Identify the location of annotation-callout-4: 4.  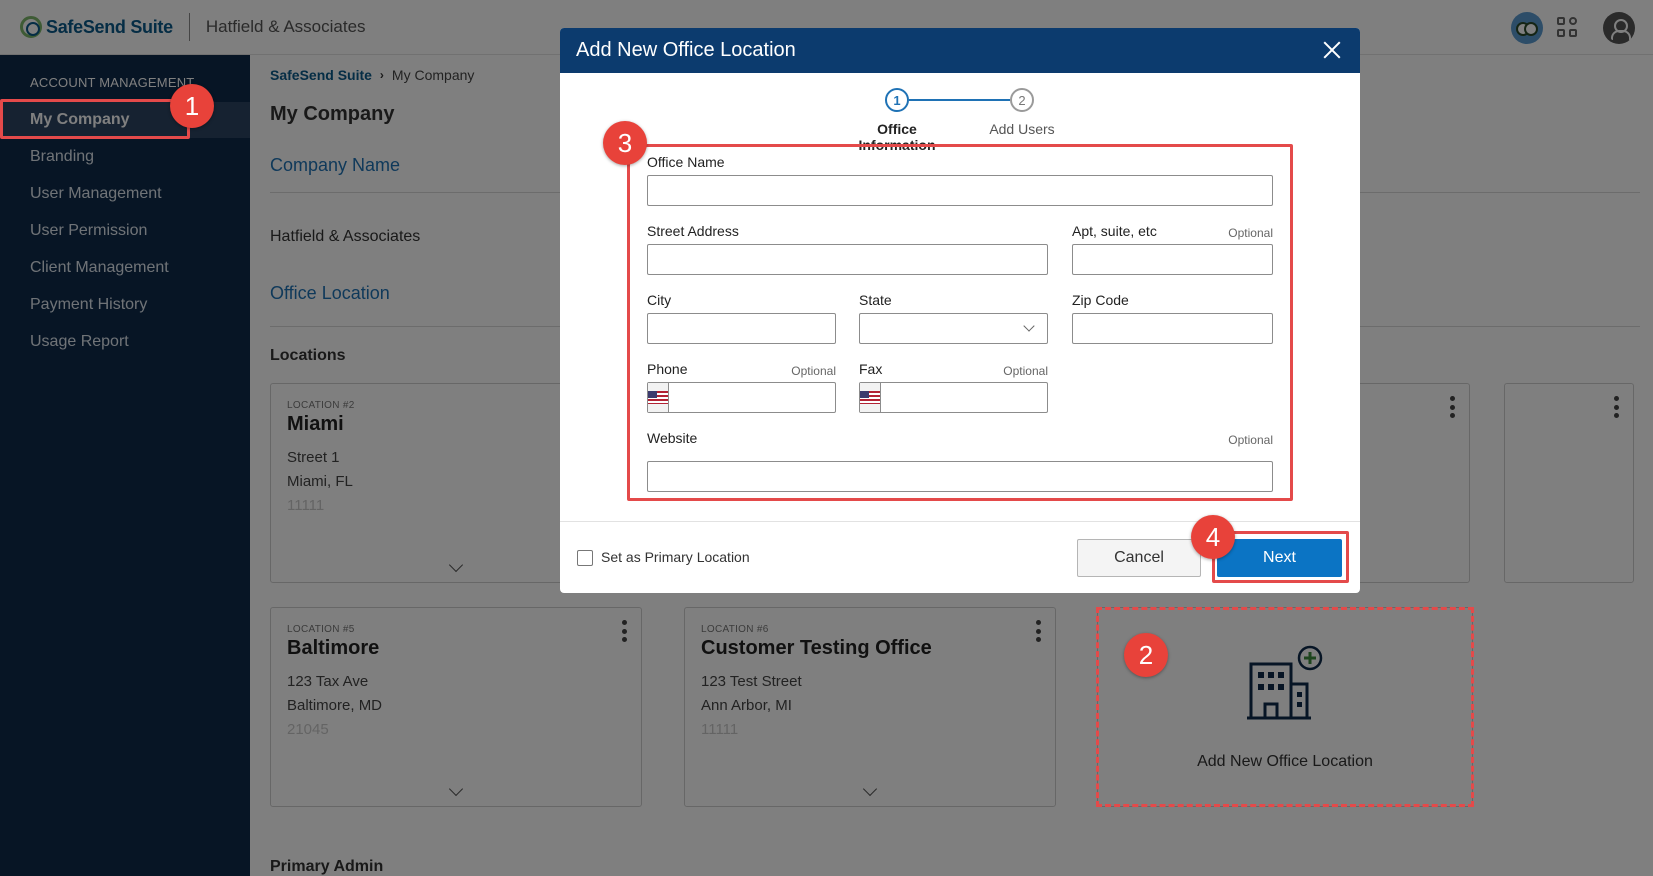
(1213, 537).